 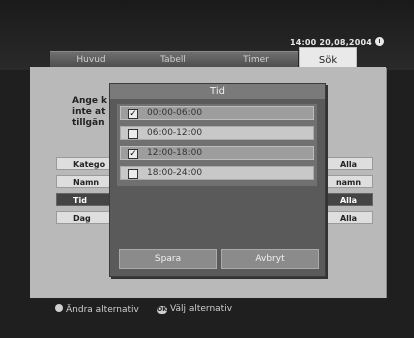 I want to click on hint-change: Ändra alternativ, so click(x=97, y=309).